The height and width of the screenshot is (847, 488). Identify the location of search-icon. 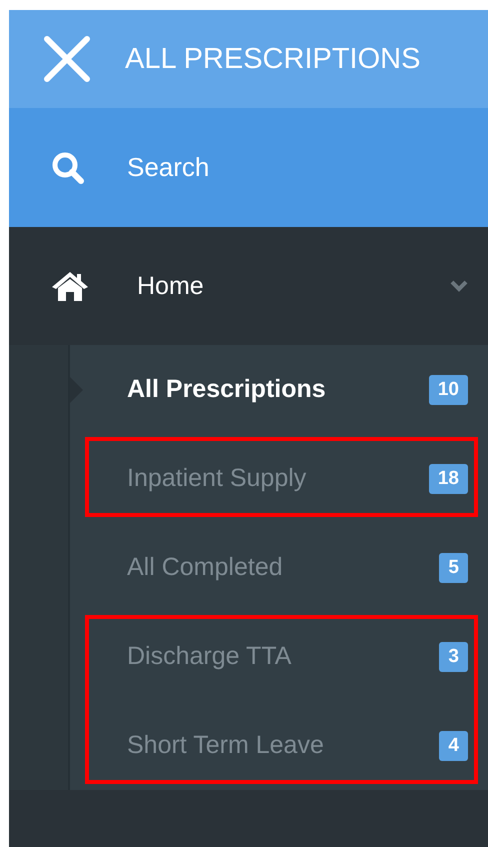
(68, 167).